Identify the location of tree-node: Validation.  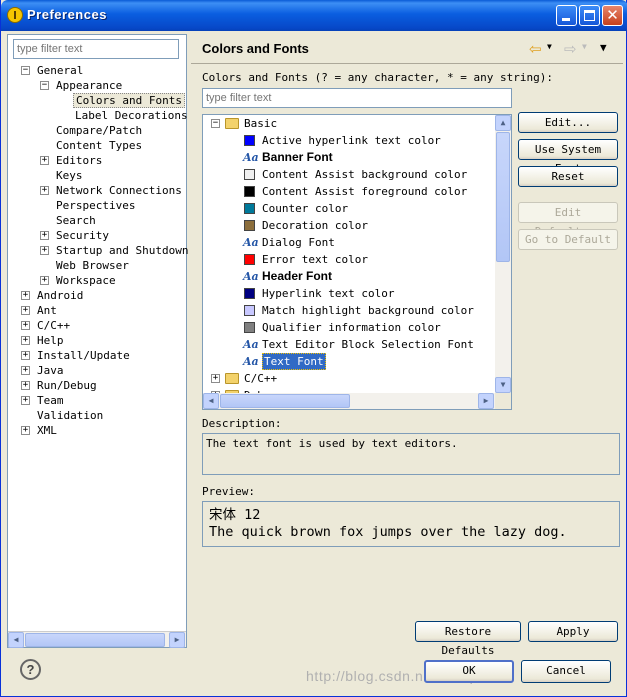
(97, 415).